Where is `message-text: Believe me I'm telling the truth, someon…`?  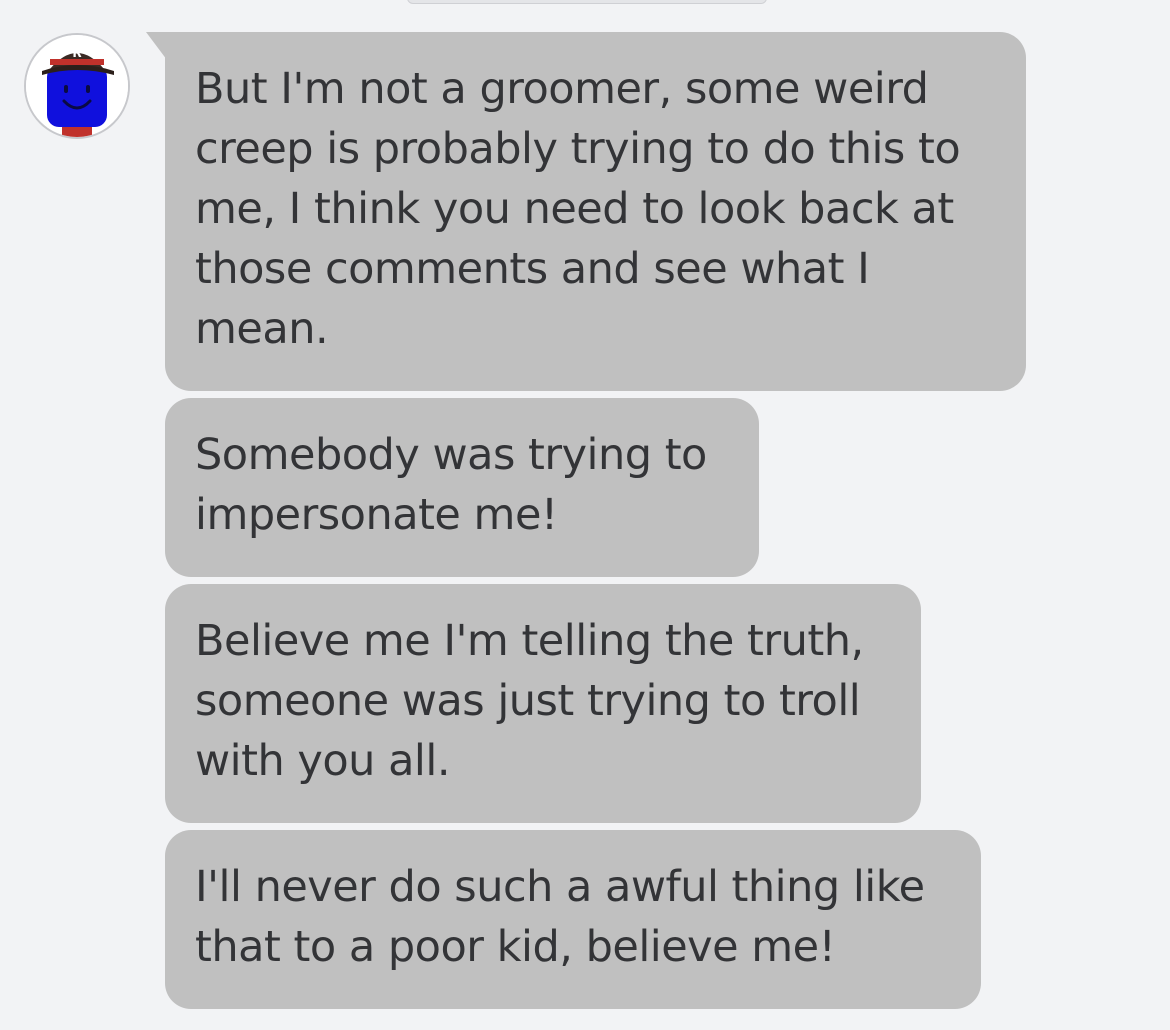 message-text: Believe me I'm telling the truth, someon… is located at coordinates (529, 701).